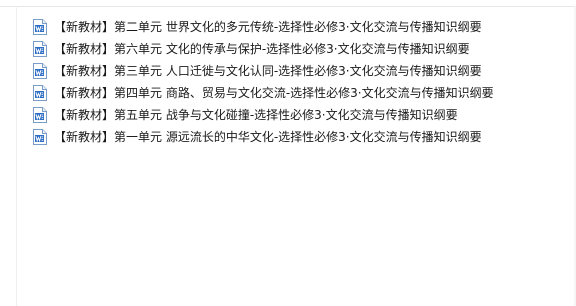 Image resolution: width=576 pixels, height=306 pixels. I want to click on file-item: 【新教材】第六单元 文化的传承与保护-选择性必修3·文化交流与传播知识纲要, so click(298, 49).